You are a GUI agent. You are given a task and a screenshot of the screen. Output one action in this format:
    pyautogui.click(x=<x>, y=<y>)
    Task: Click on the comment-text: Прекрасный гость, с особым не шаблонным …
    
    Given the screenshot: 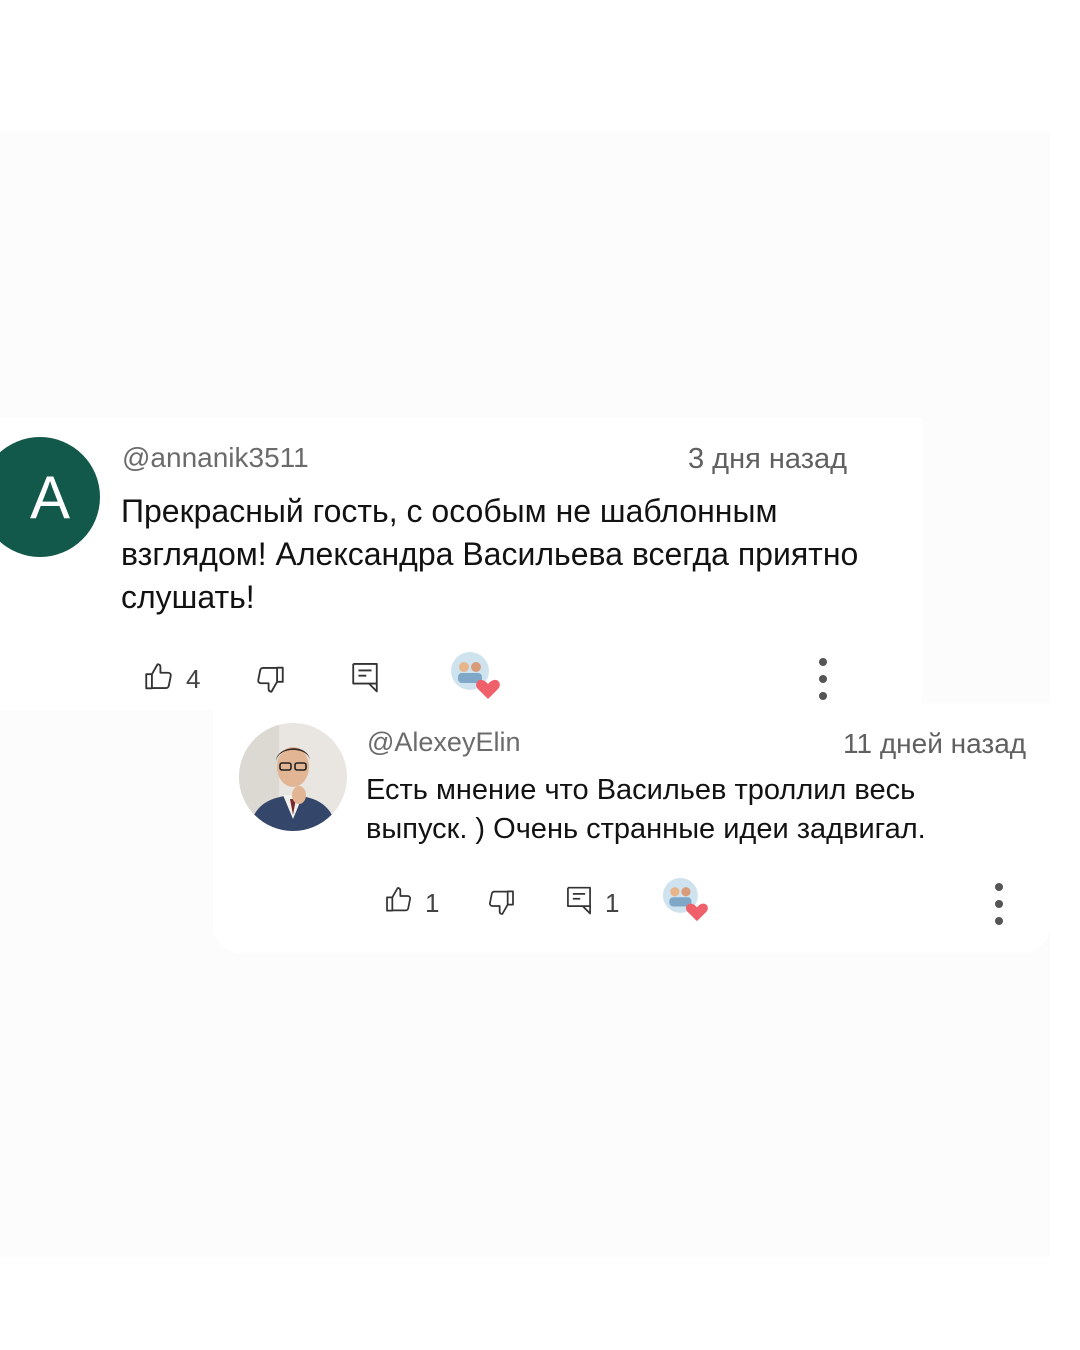 What is the action you would take?
    pyautogui.click(x=490, y=554)
    